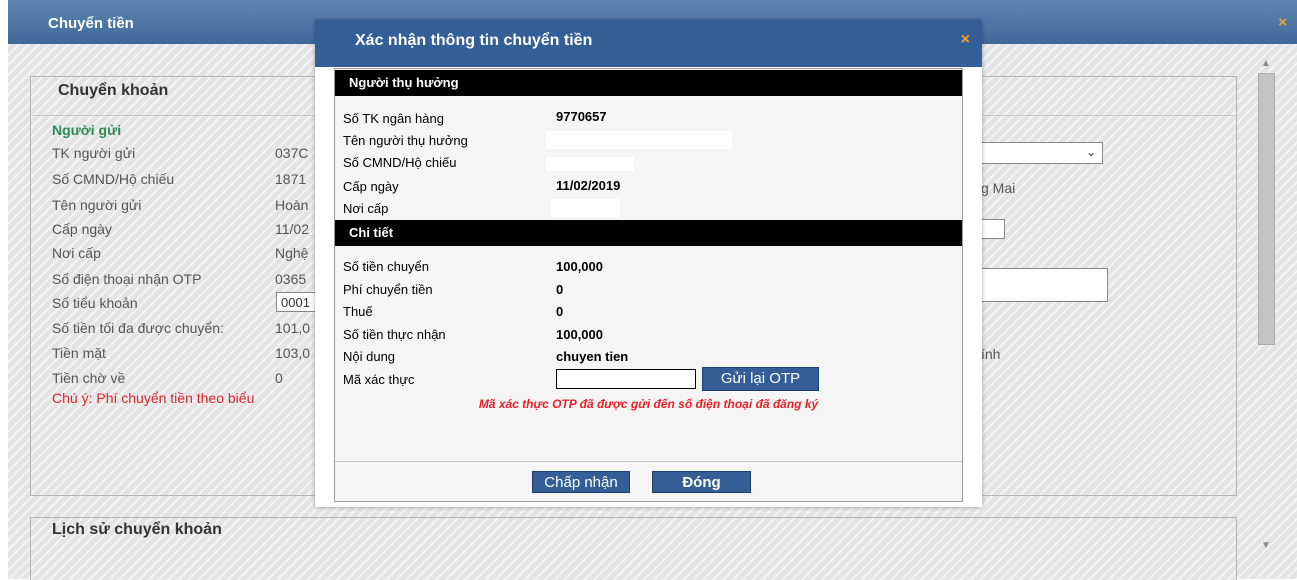 This screenshot has height=580, width=1297. What do you see at coordinates (626, 379) in the screenshot?
I see `otp-input` at bounding box center [626, 379].